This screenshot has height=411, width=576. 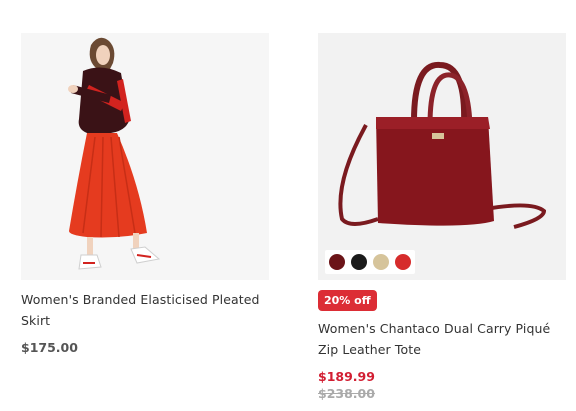 I want to click on discount-badge: 20% off, so click(x=347, y=300).